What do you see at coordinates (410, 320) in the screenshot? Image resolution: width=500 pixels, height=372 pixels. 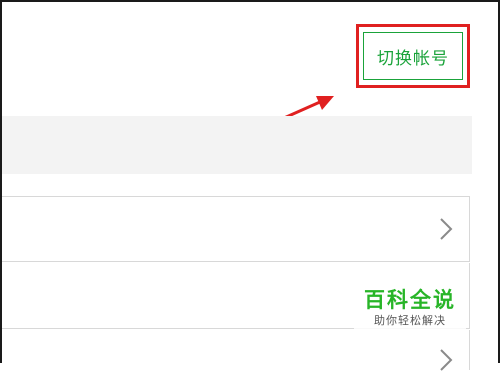 I see `watermark-subtitle: 助你轻松解决` at bounding box center [410, 320].